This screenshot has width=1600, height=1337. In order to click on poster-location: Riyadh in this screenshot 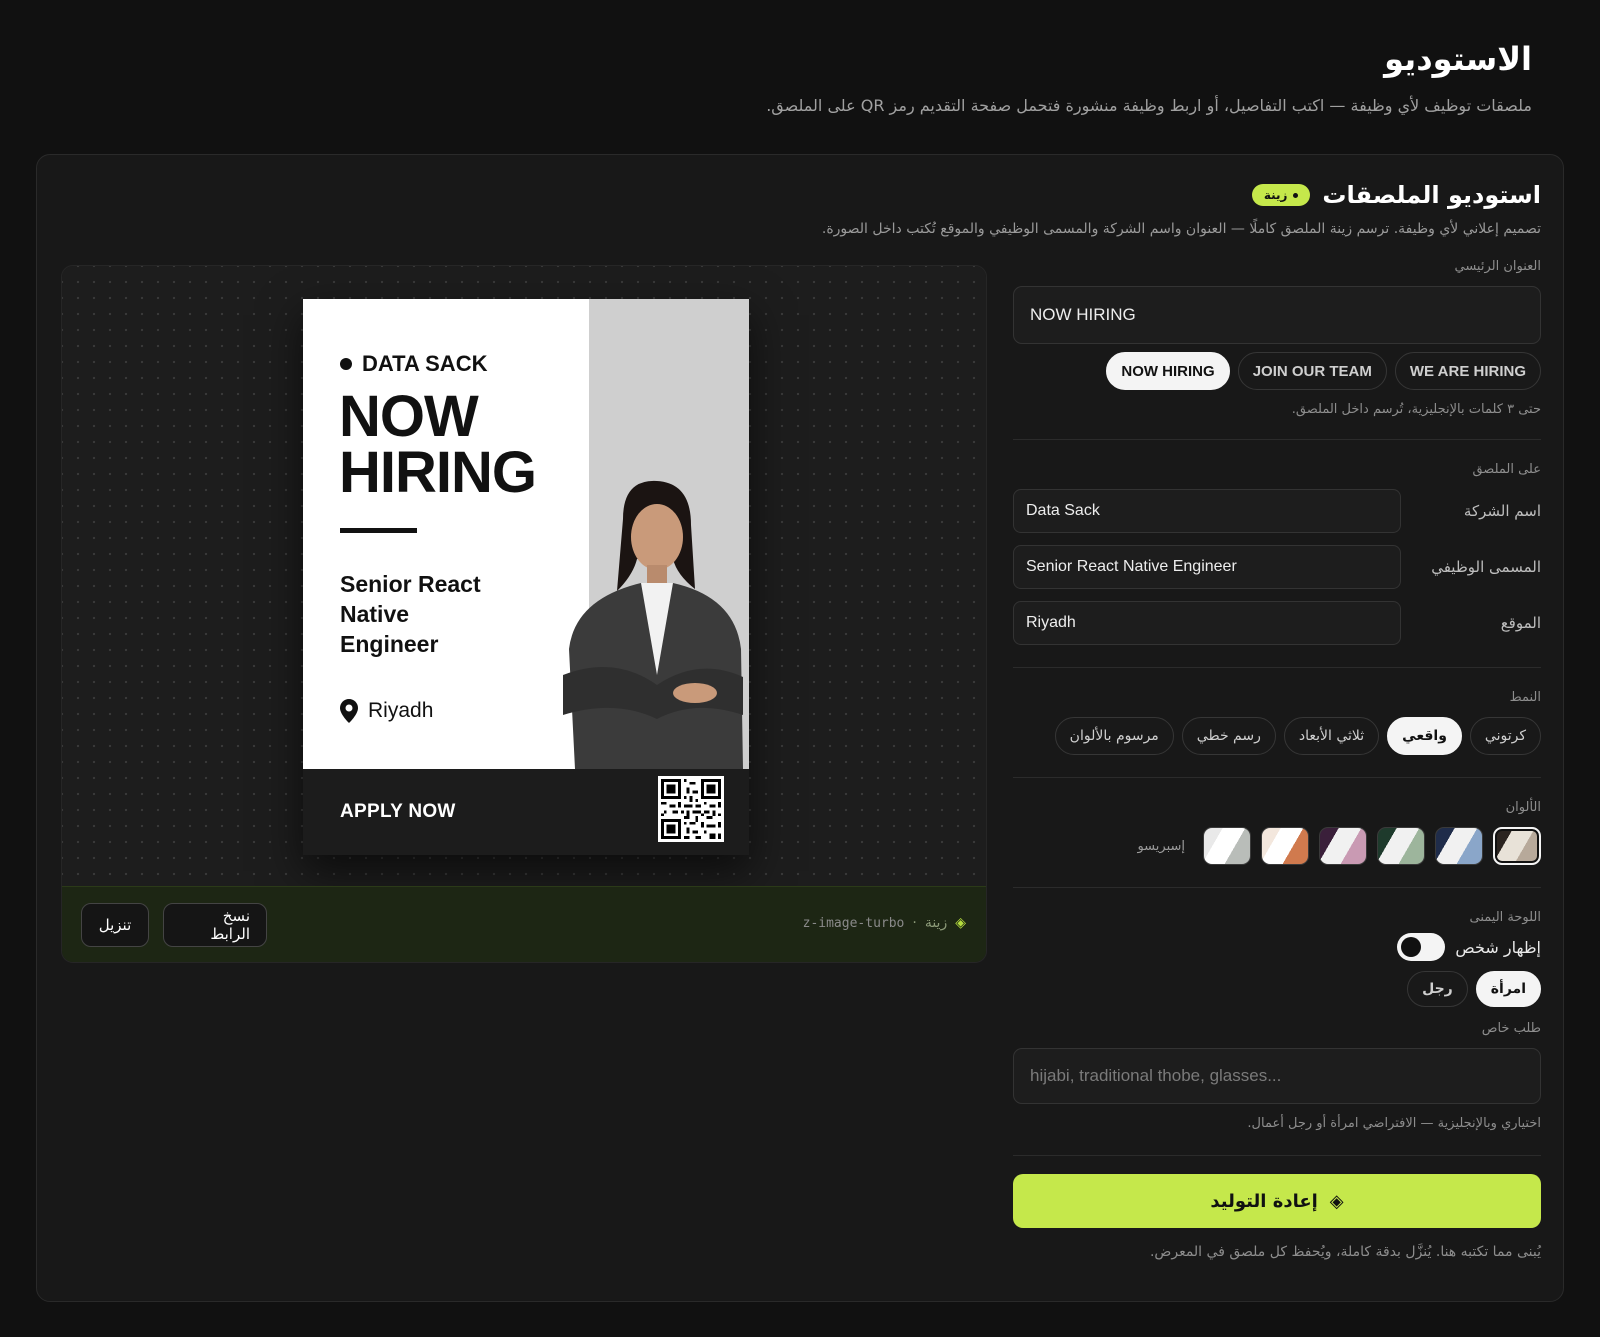, I will do `click(386, 711)`.